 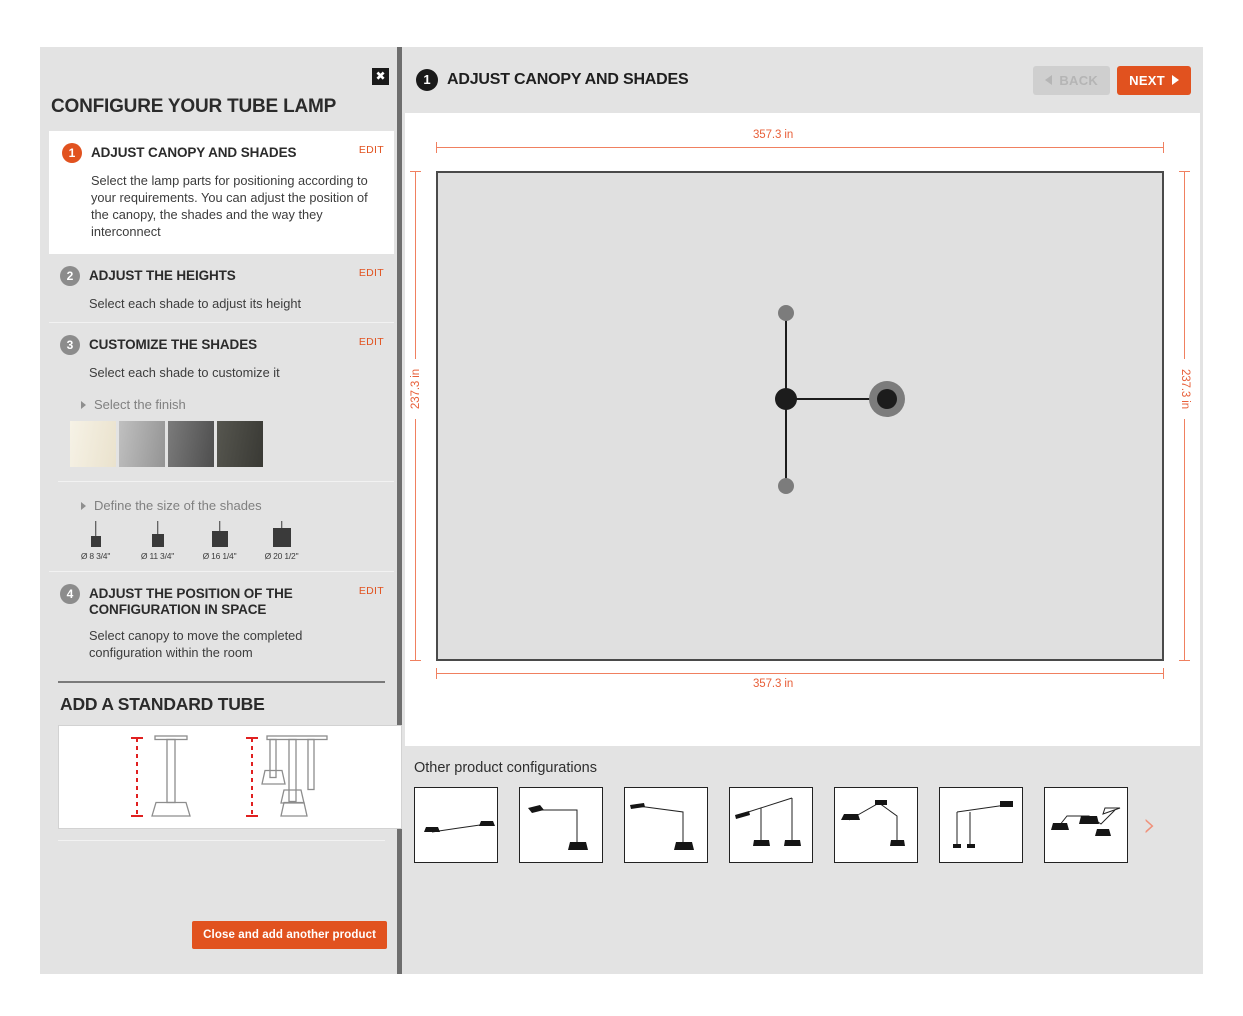 I want to click on dimension-label-right: 237.3 in, so click(x=1185, y=389).